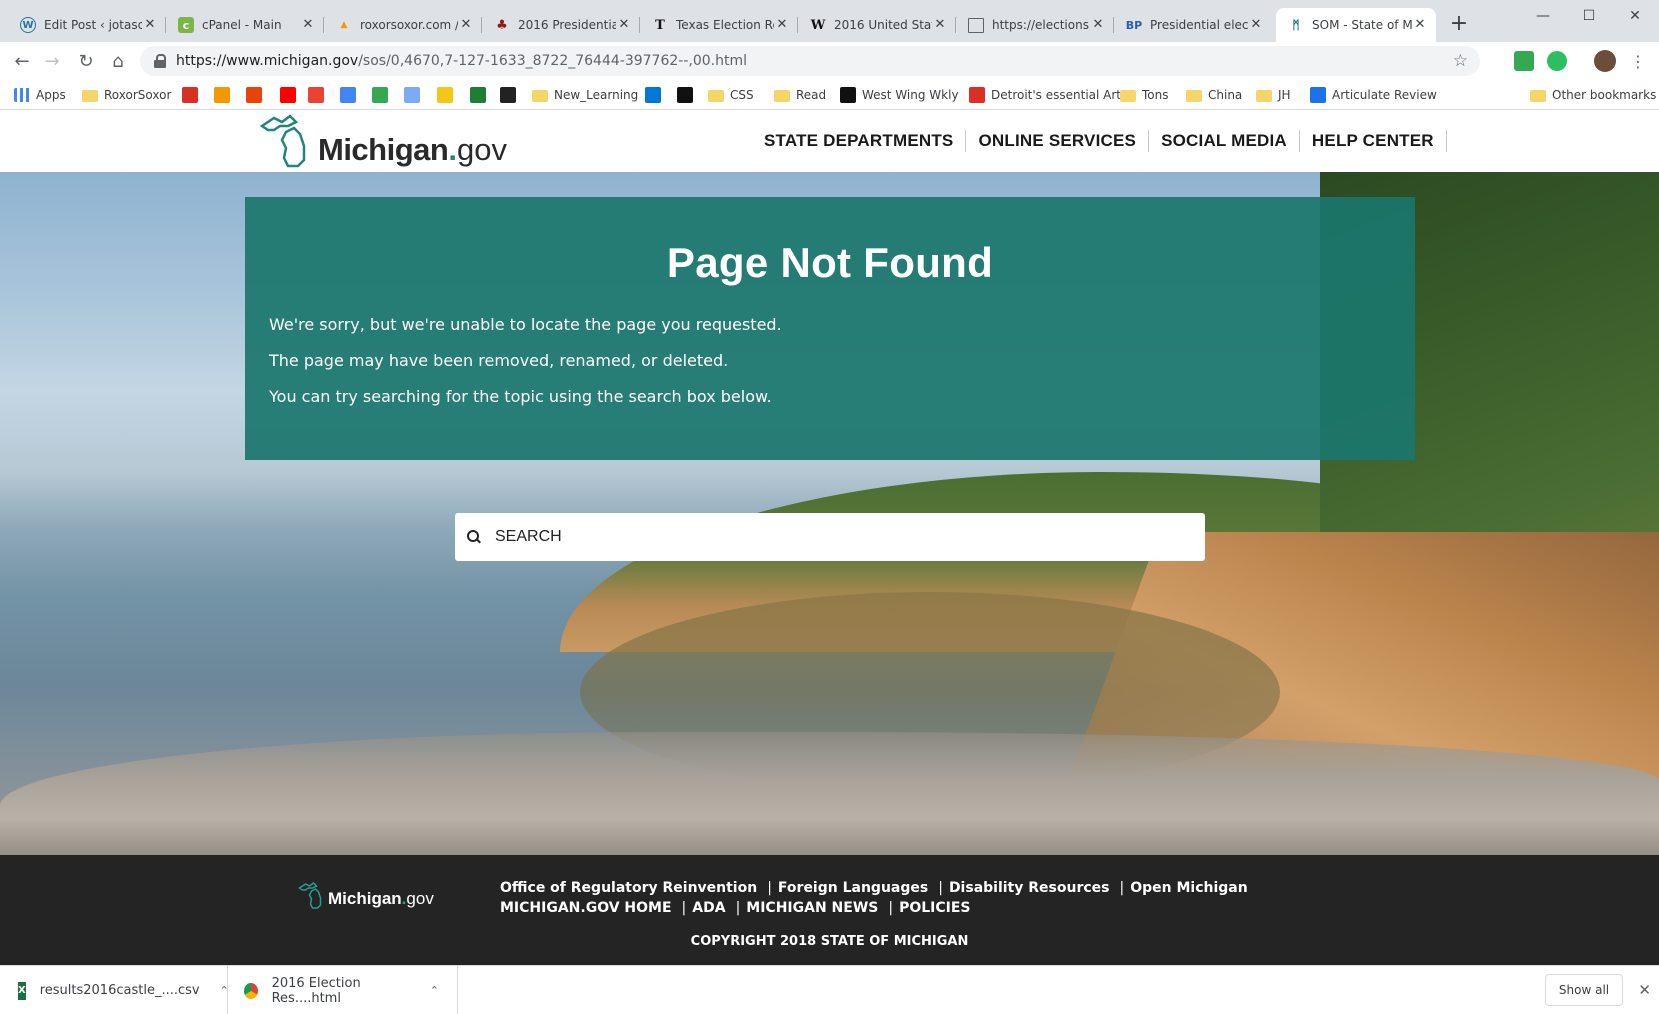 The height and width of the screenshot is (1014, 1659). Describe the element at coordinates (22, 61) in the screenshot. I see `back-button: ←` at that location.